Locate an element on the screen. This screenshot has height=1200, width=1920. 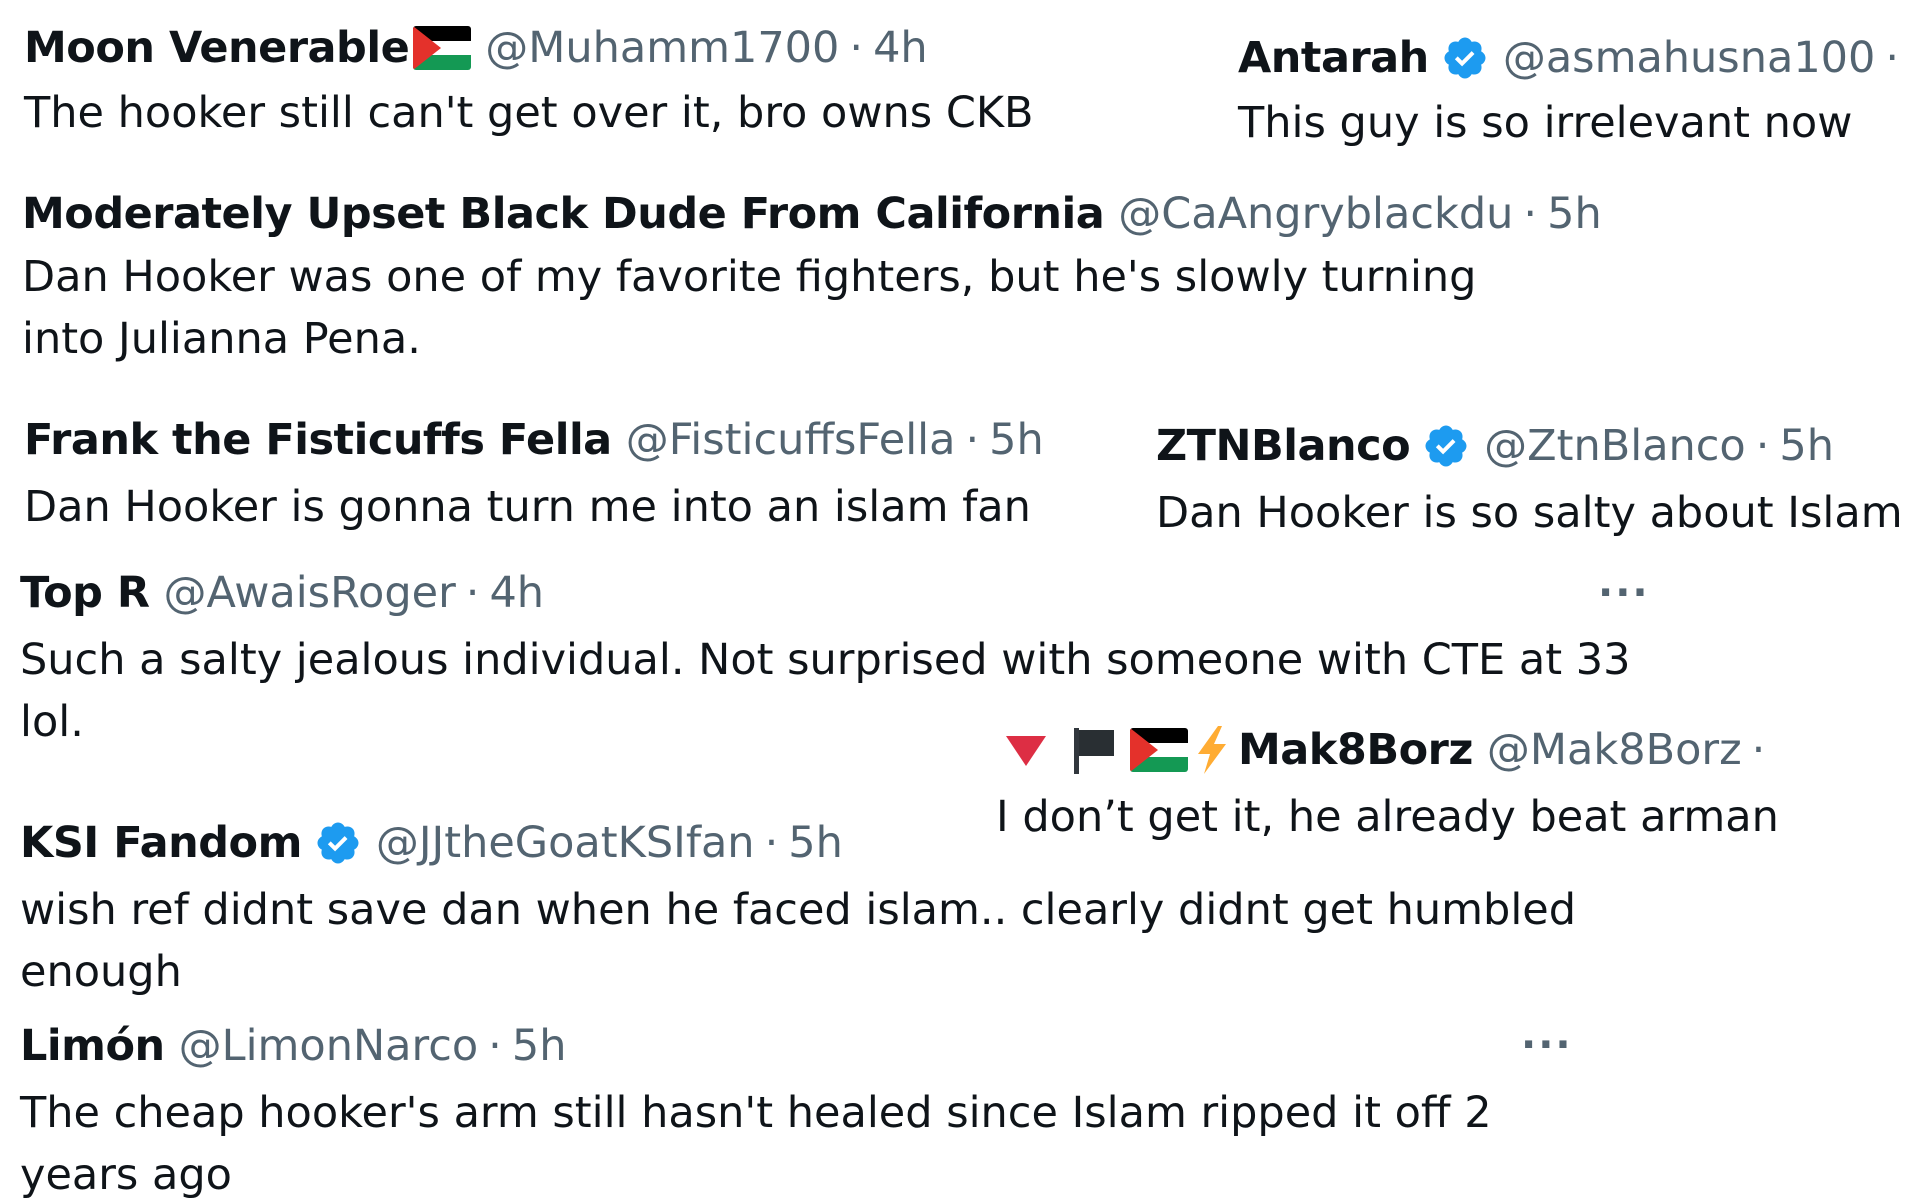
author-name: Moon Venerable is located at coordinates (217, 48).